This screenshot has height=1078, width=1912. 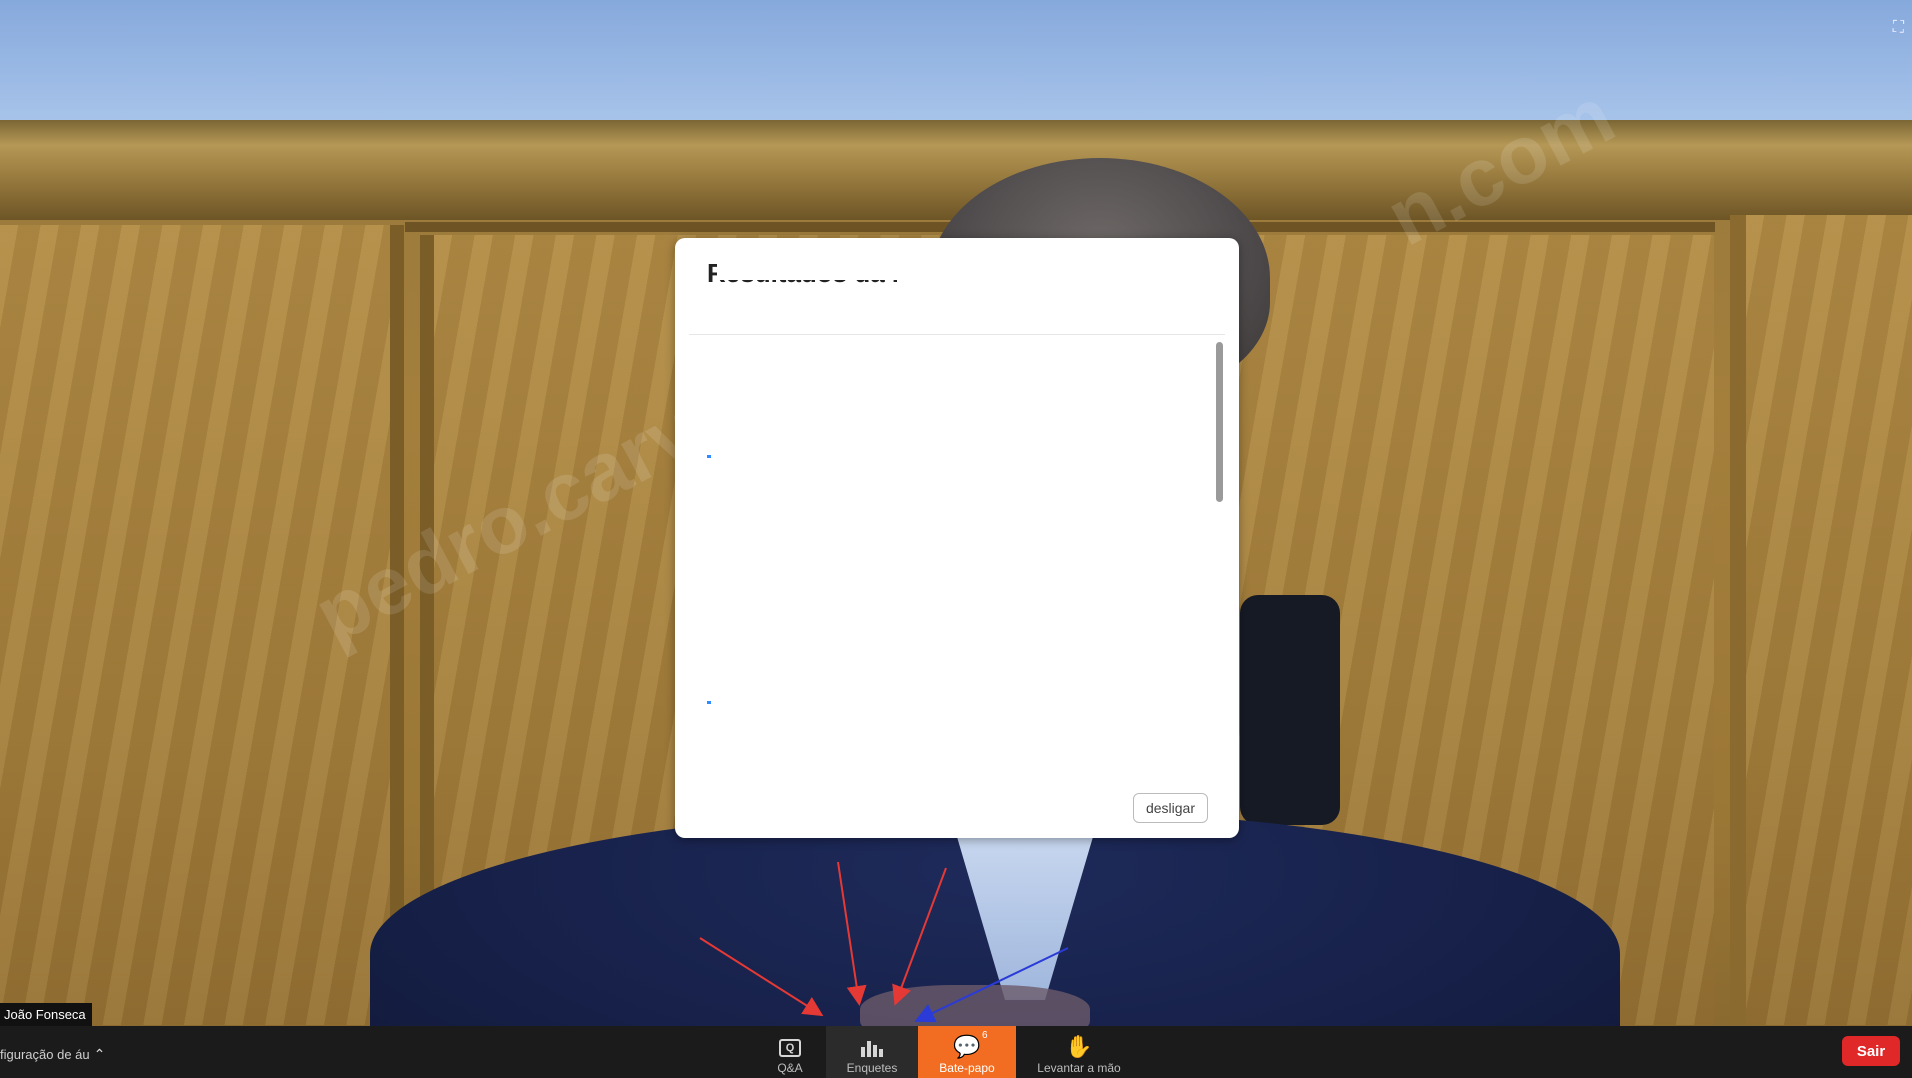 I want to click on dialog-divider, so click(x=957, y=334).